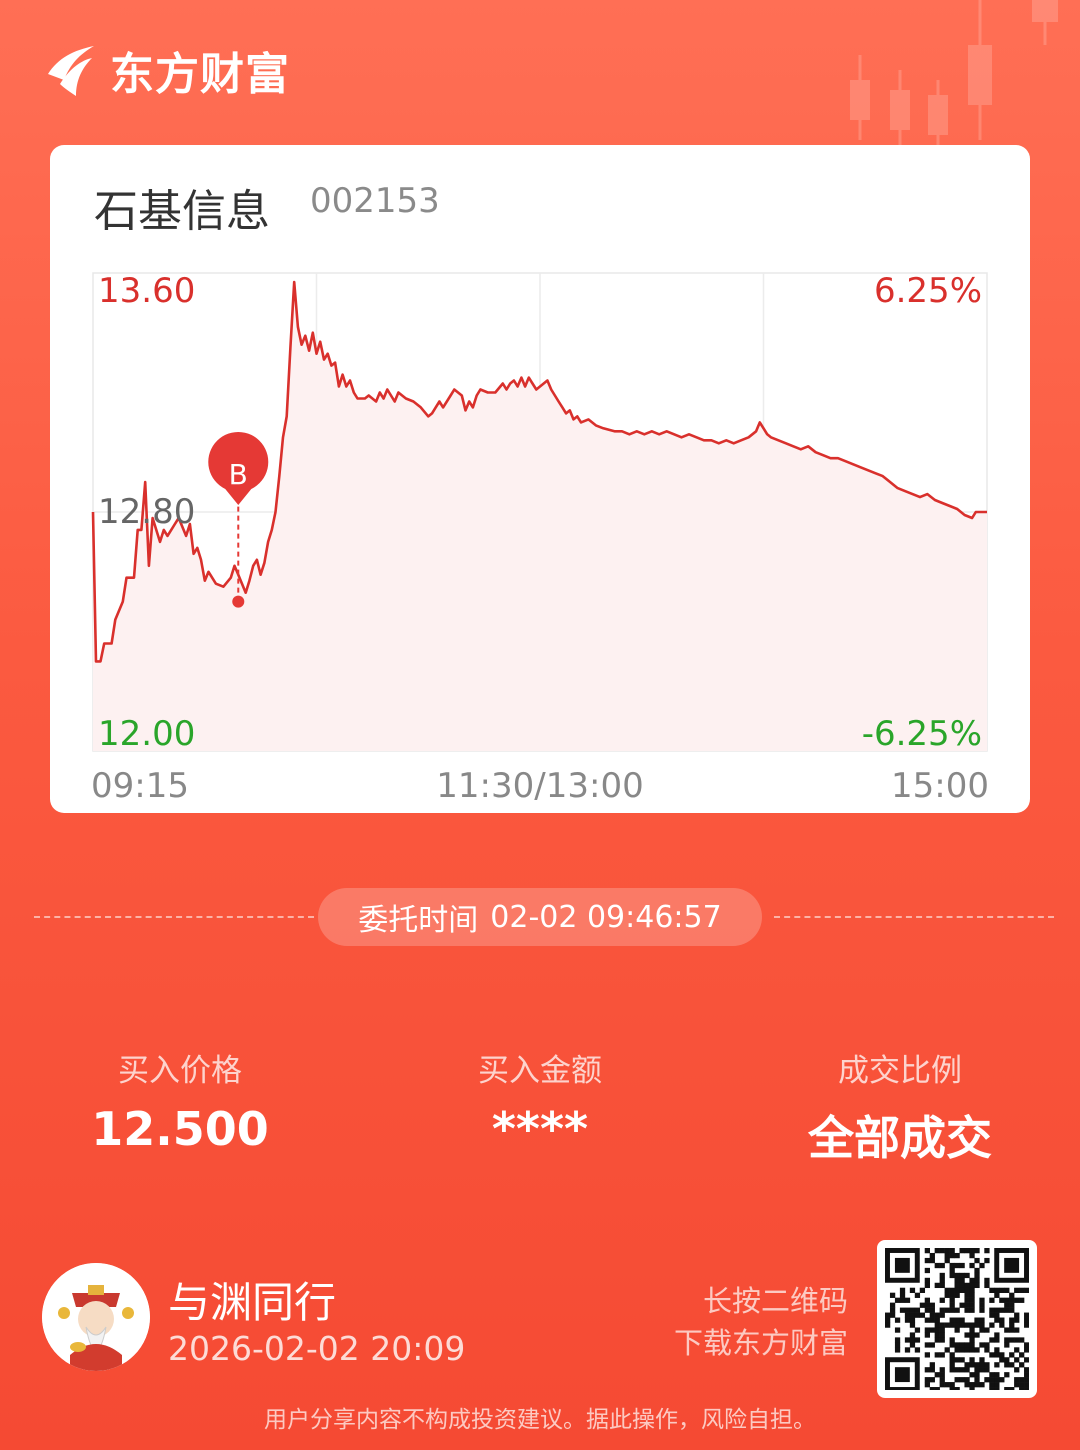 The image size is (1080, 1450). What do you see at coordinates (900, 1138) in the screenshot?
I see `stat-value: 全部成交` at bounding box center [900, 1138].